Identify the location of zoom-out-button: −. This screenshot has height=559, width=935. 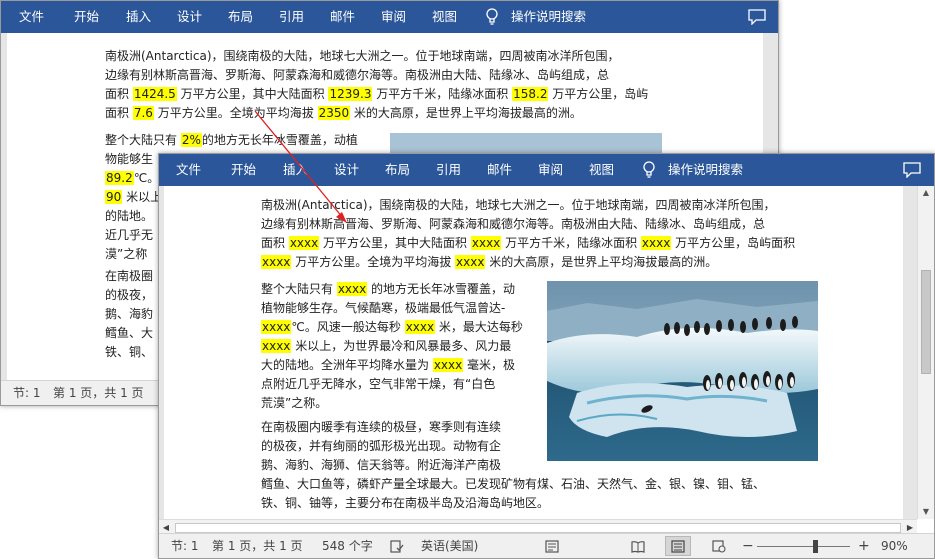
(748, 546).